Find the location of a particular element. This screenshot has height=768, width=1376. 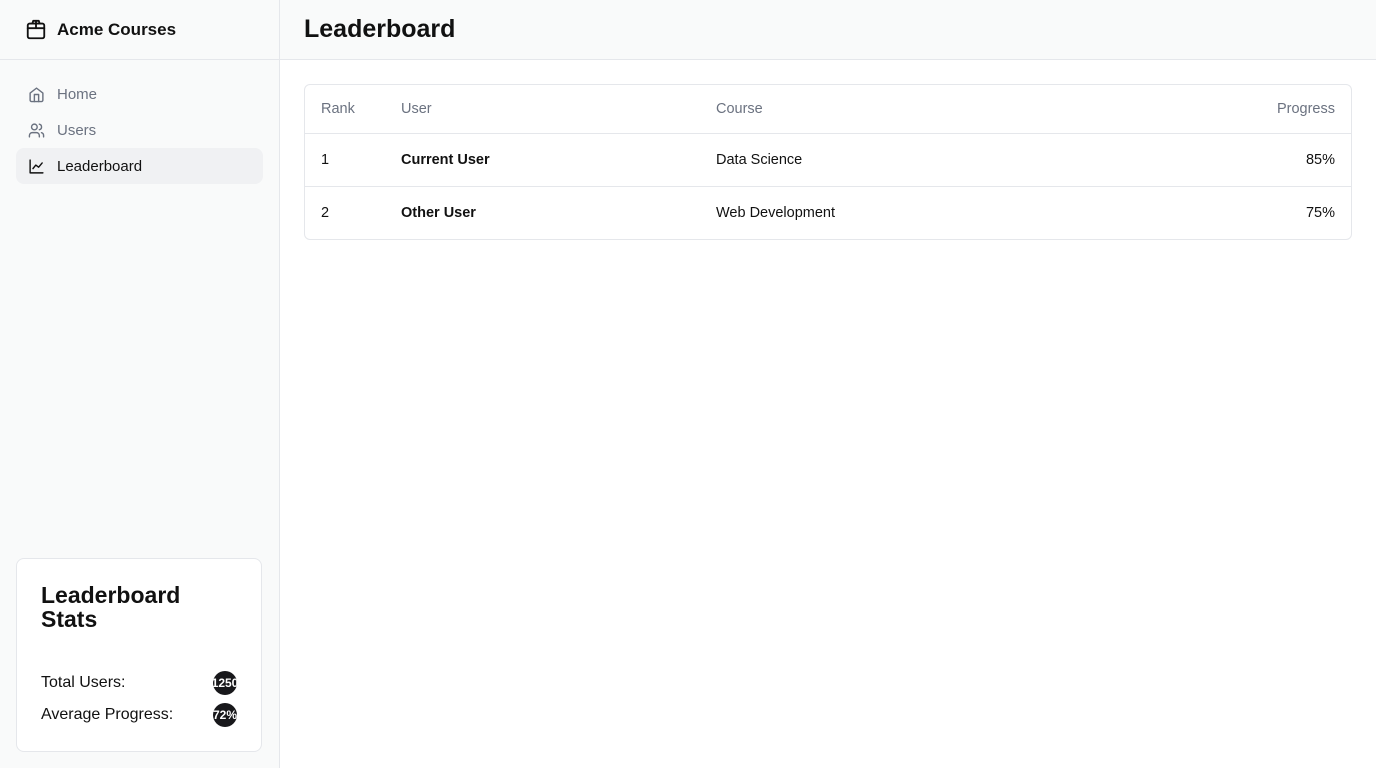

brand-name: Acme Courses is located at coordinates (117, 29).